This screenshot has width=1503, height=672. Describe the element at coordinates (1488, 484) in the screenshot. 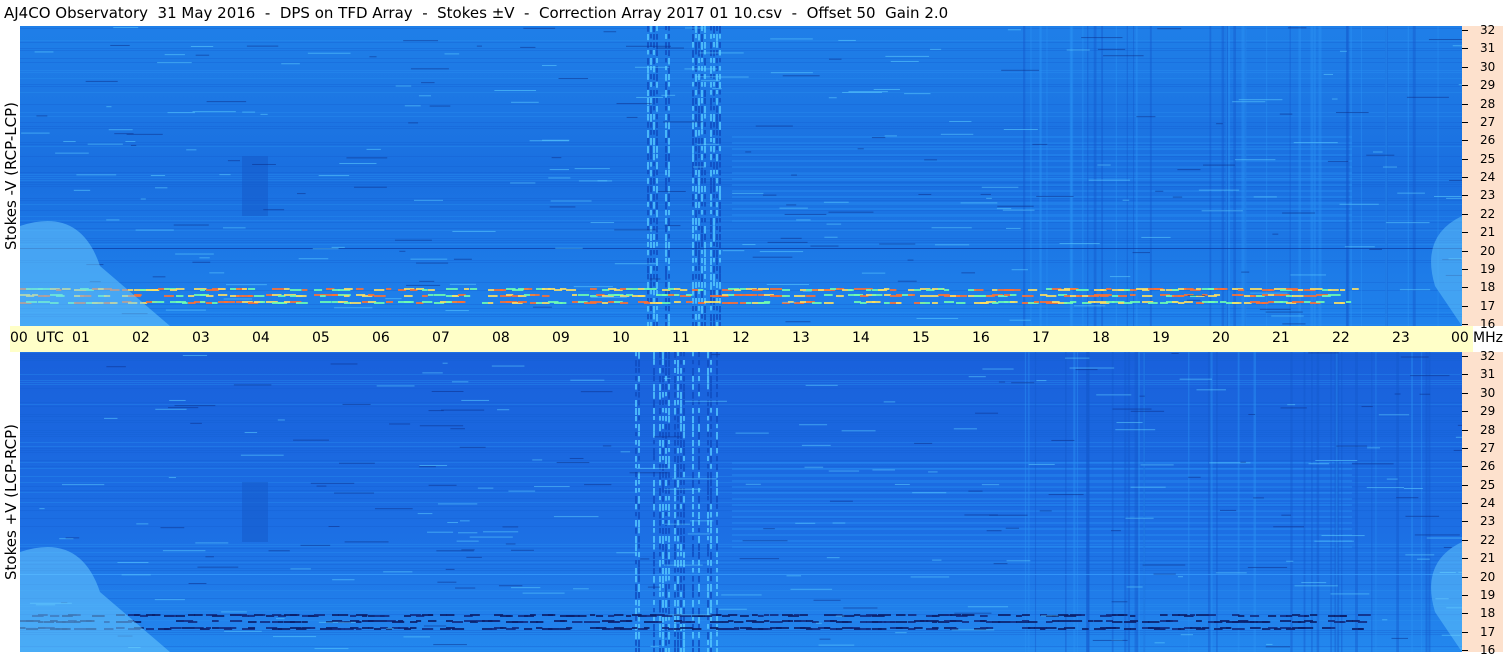

I see `frequency-tick-label: 25` at that location.